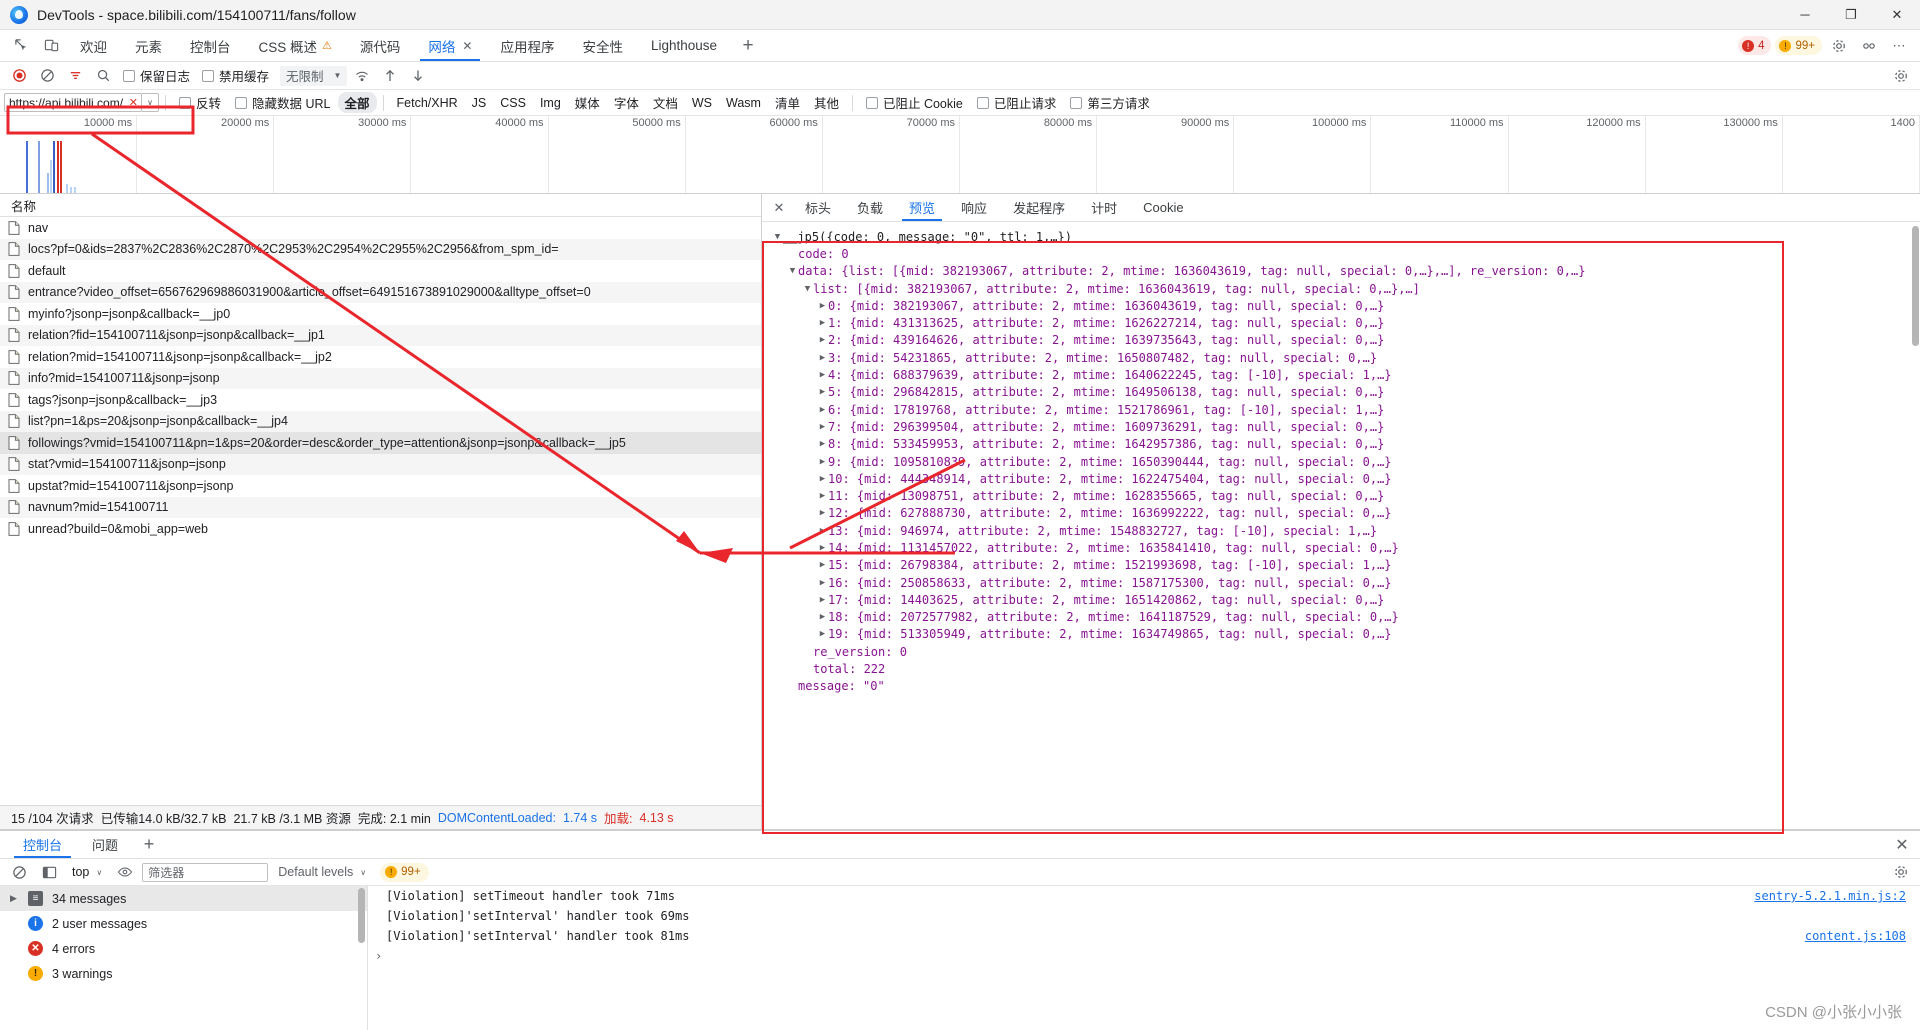 This screenshot has height=1030, width=1920. Describe the element at coordinates (73, 102) in the screenshot. I see `filter-input` at that location.